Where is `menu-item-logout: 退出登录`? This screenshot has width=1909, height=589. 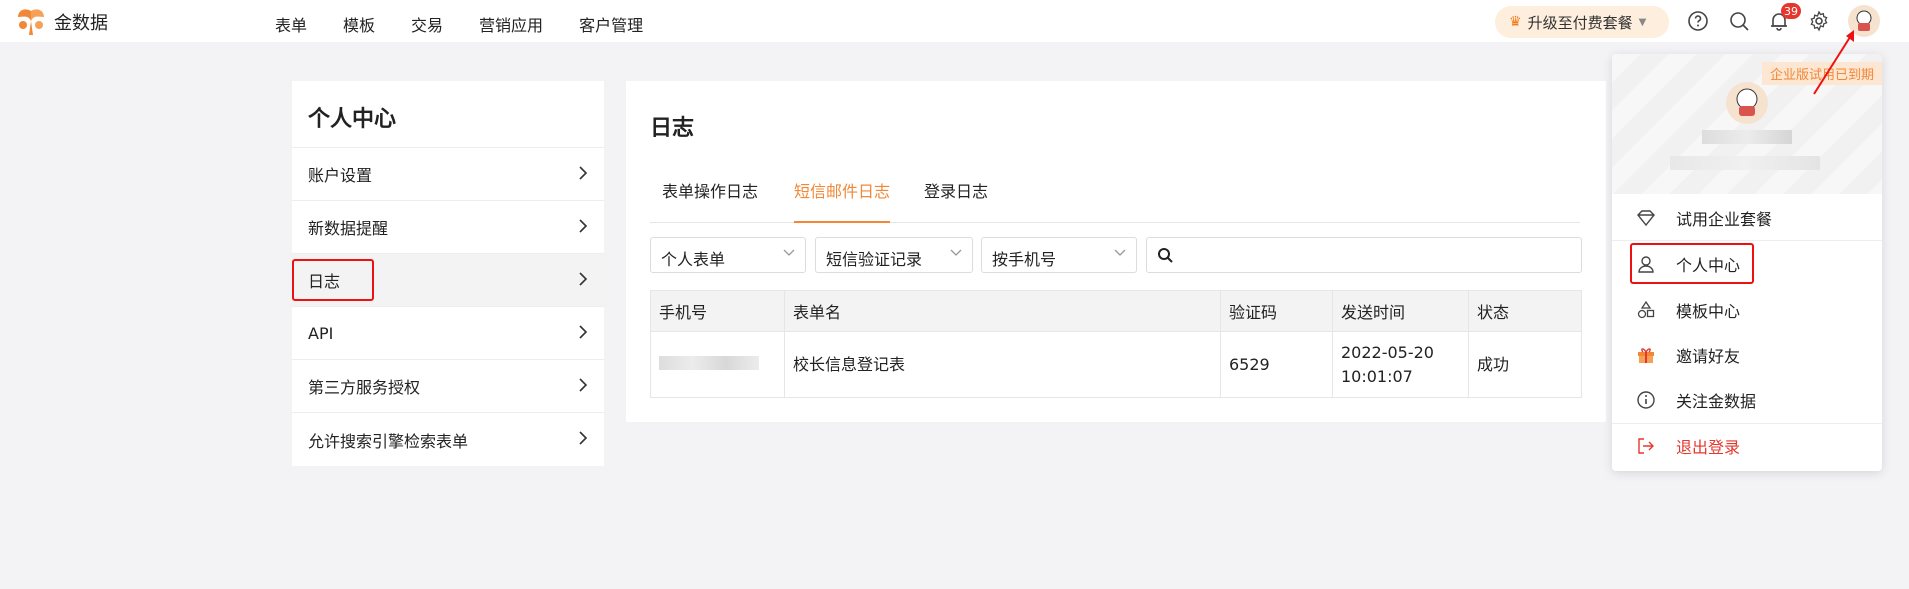 menu-item-logout: 退出登录 is located at coordinates (1747, 446).